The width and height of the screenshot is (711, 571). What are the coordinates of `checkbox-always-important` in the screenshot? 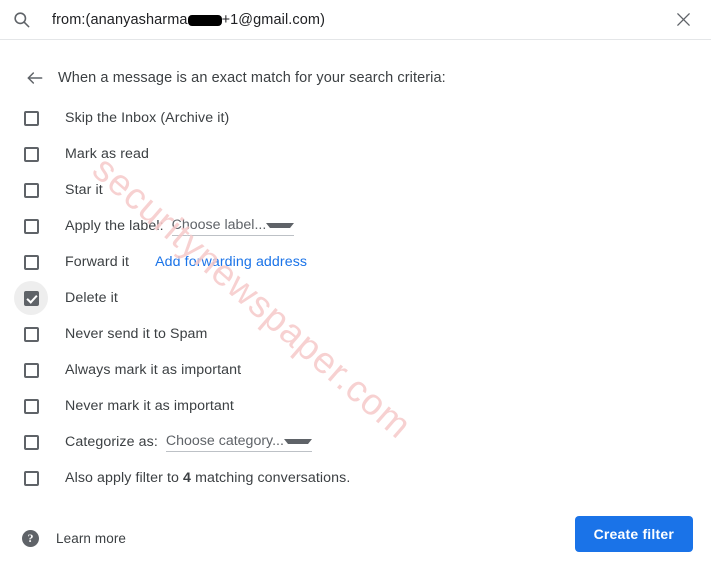 It's located at (31, 370).